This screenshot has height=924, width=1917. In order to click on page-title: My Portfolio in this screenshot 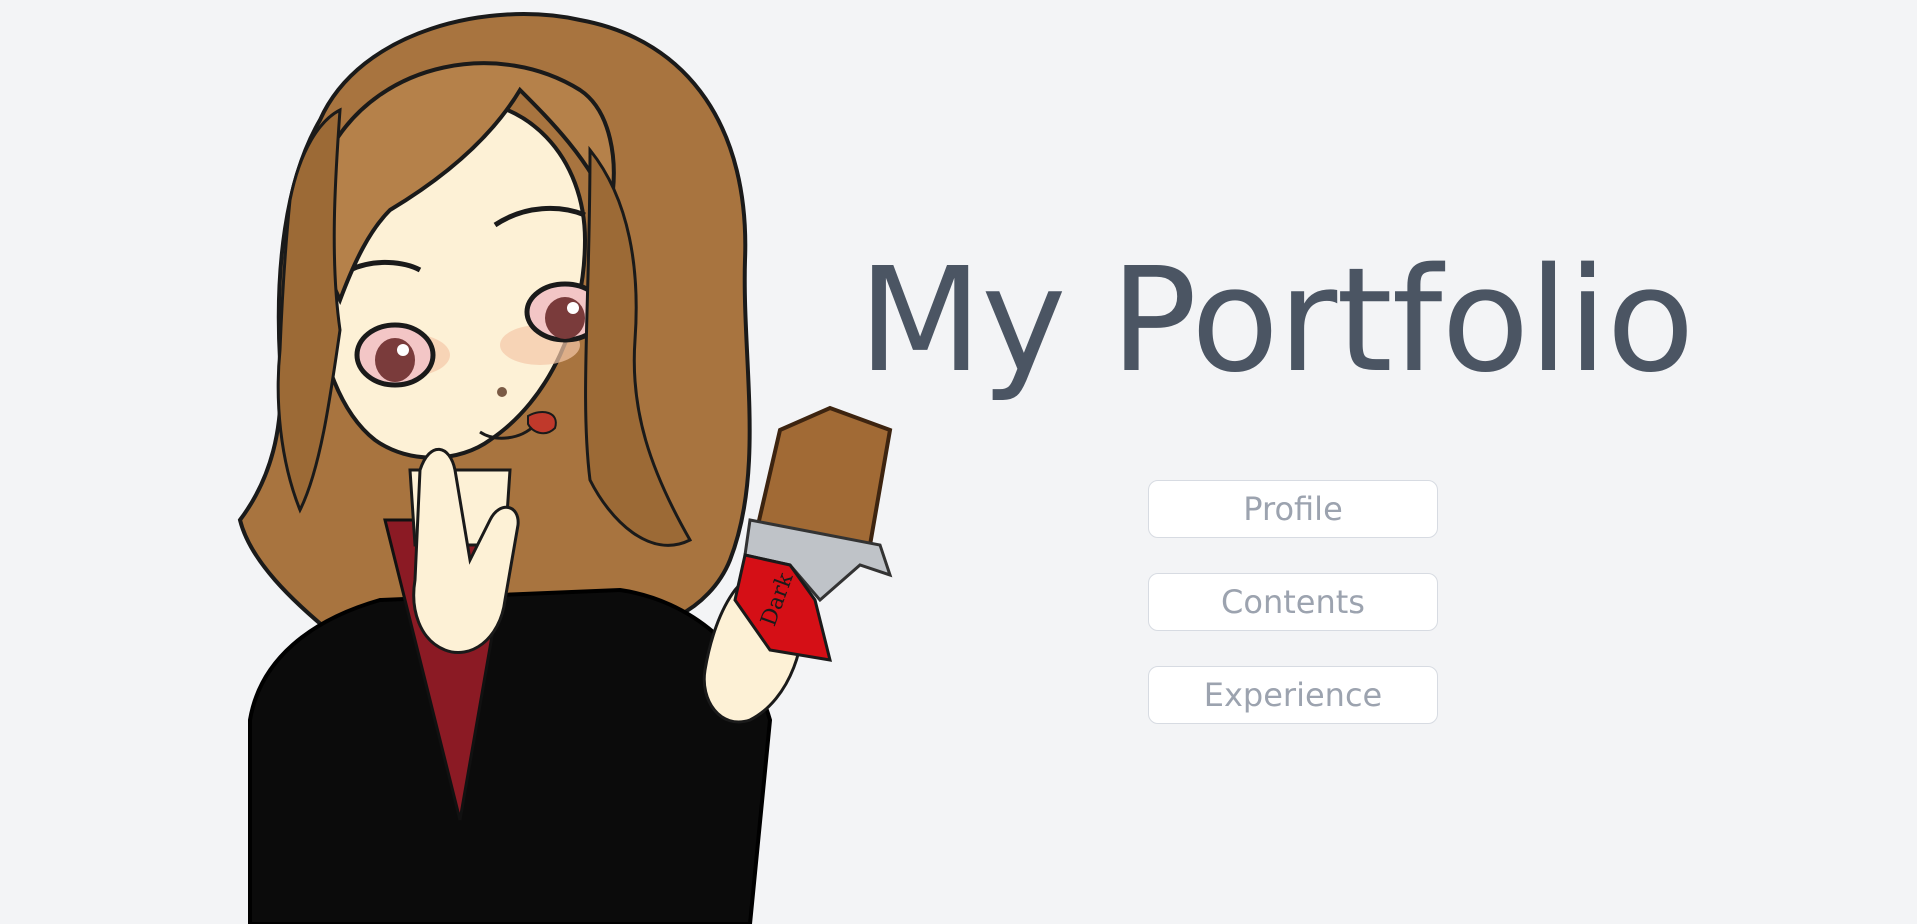, I will do `click(1276, 320)`.